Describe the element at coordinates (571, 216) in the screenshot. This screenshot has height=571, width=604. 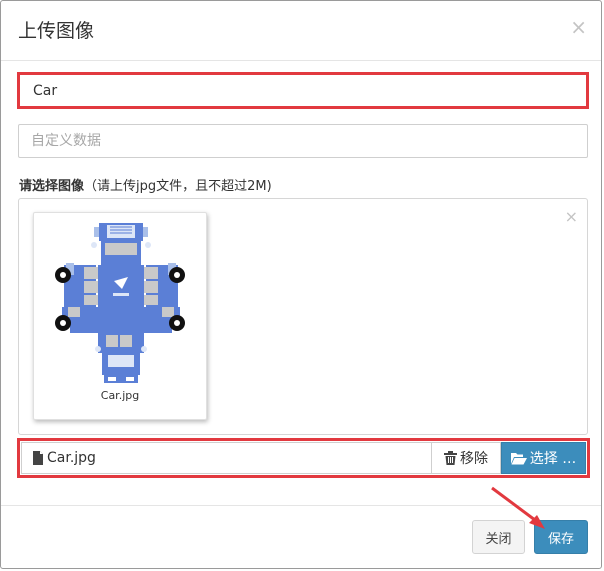
I see `preview-close-icon: ×` at that location.